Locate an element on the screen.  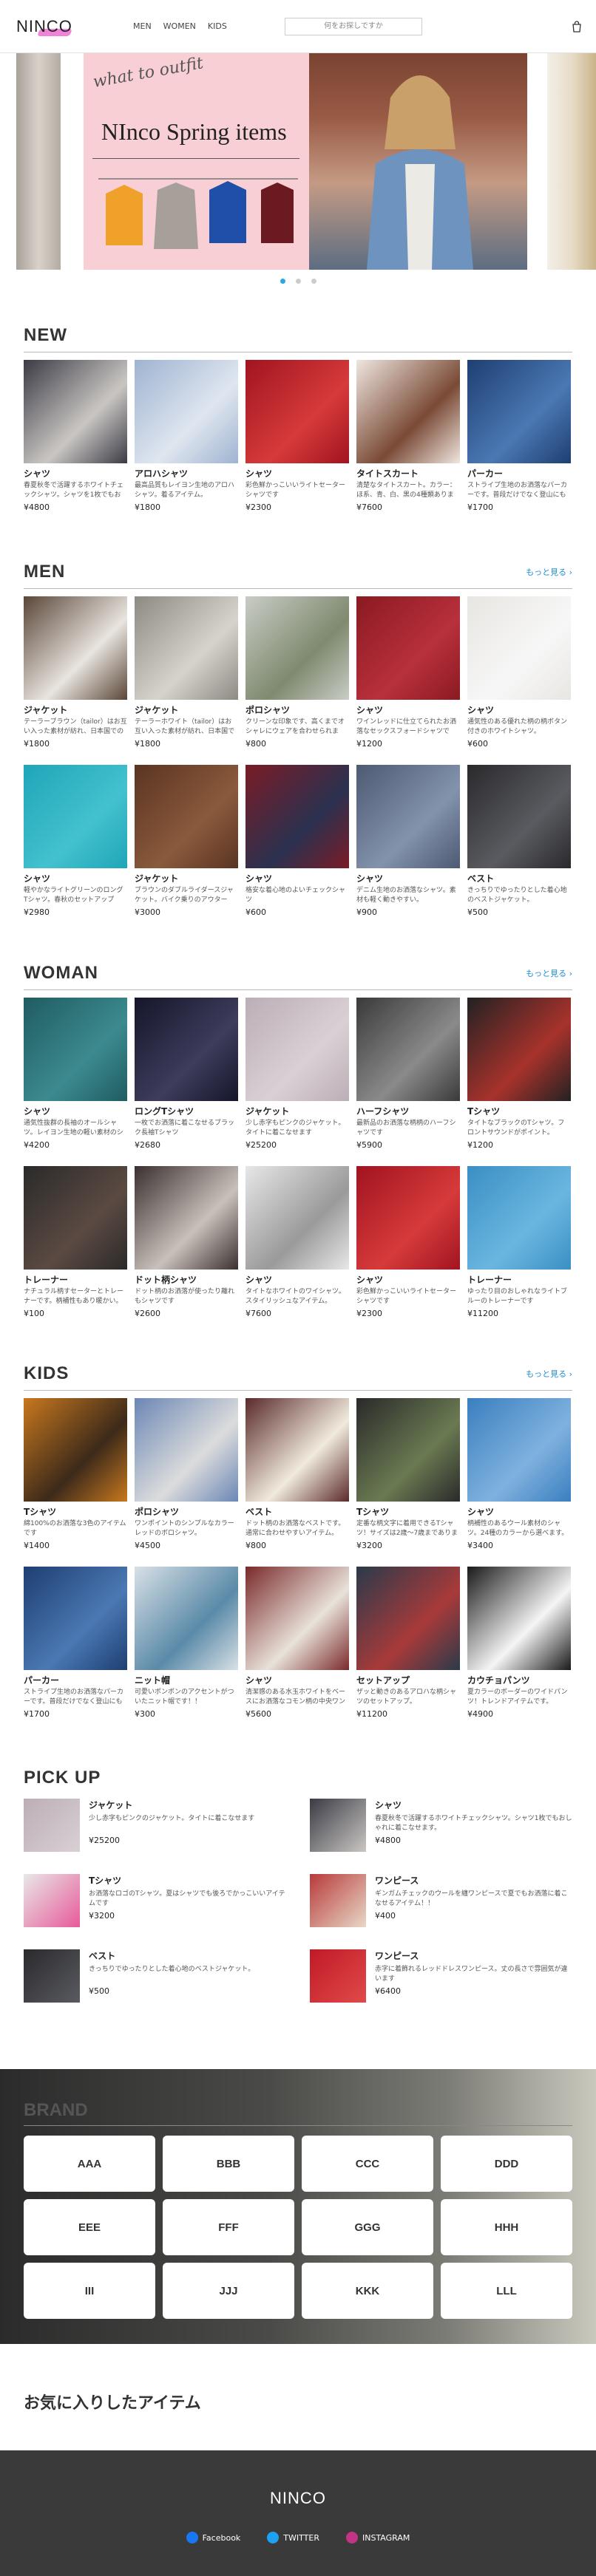
product-card: Tシャツ タイトなブラックのTシャツ。フロントサウンドがポイント。 ¥1200 is located at coordinates (519, 1078).